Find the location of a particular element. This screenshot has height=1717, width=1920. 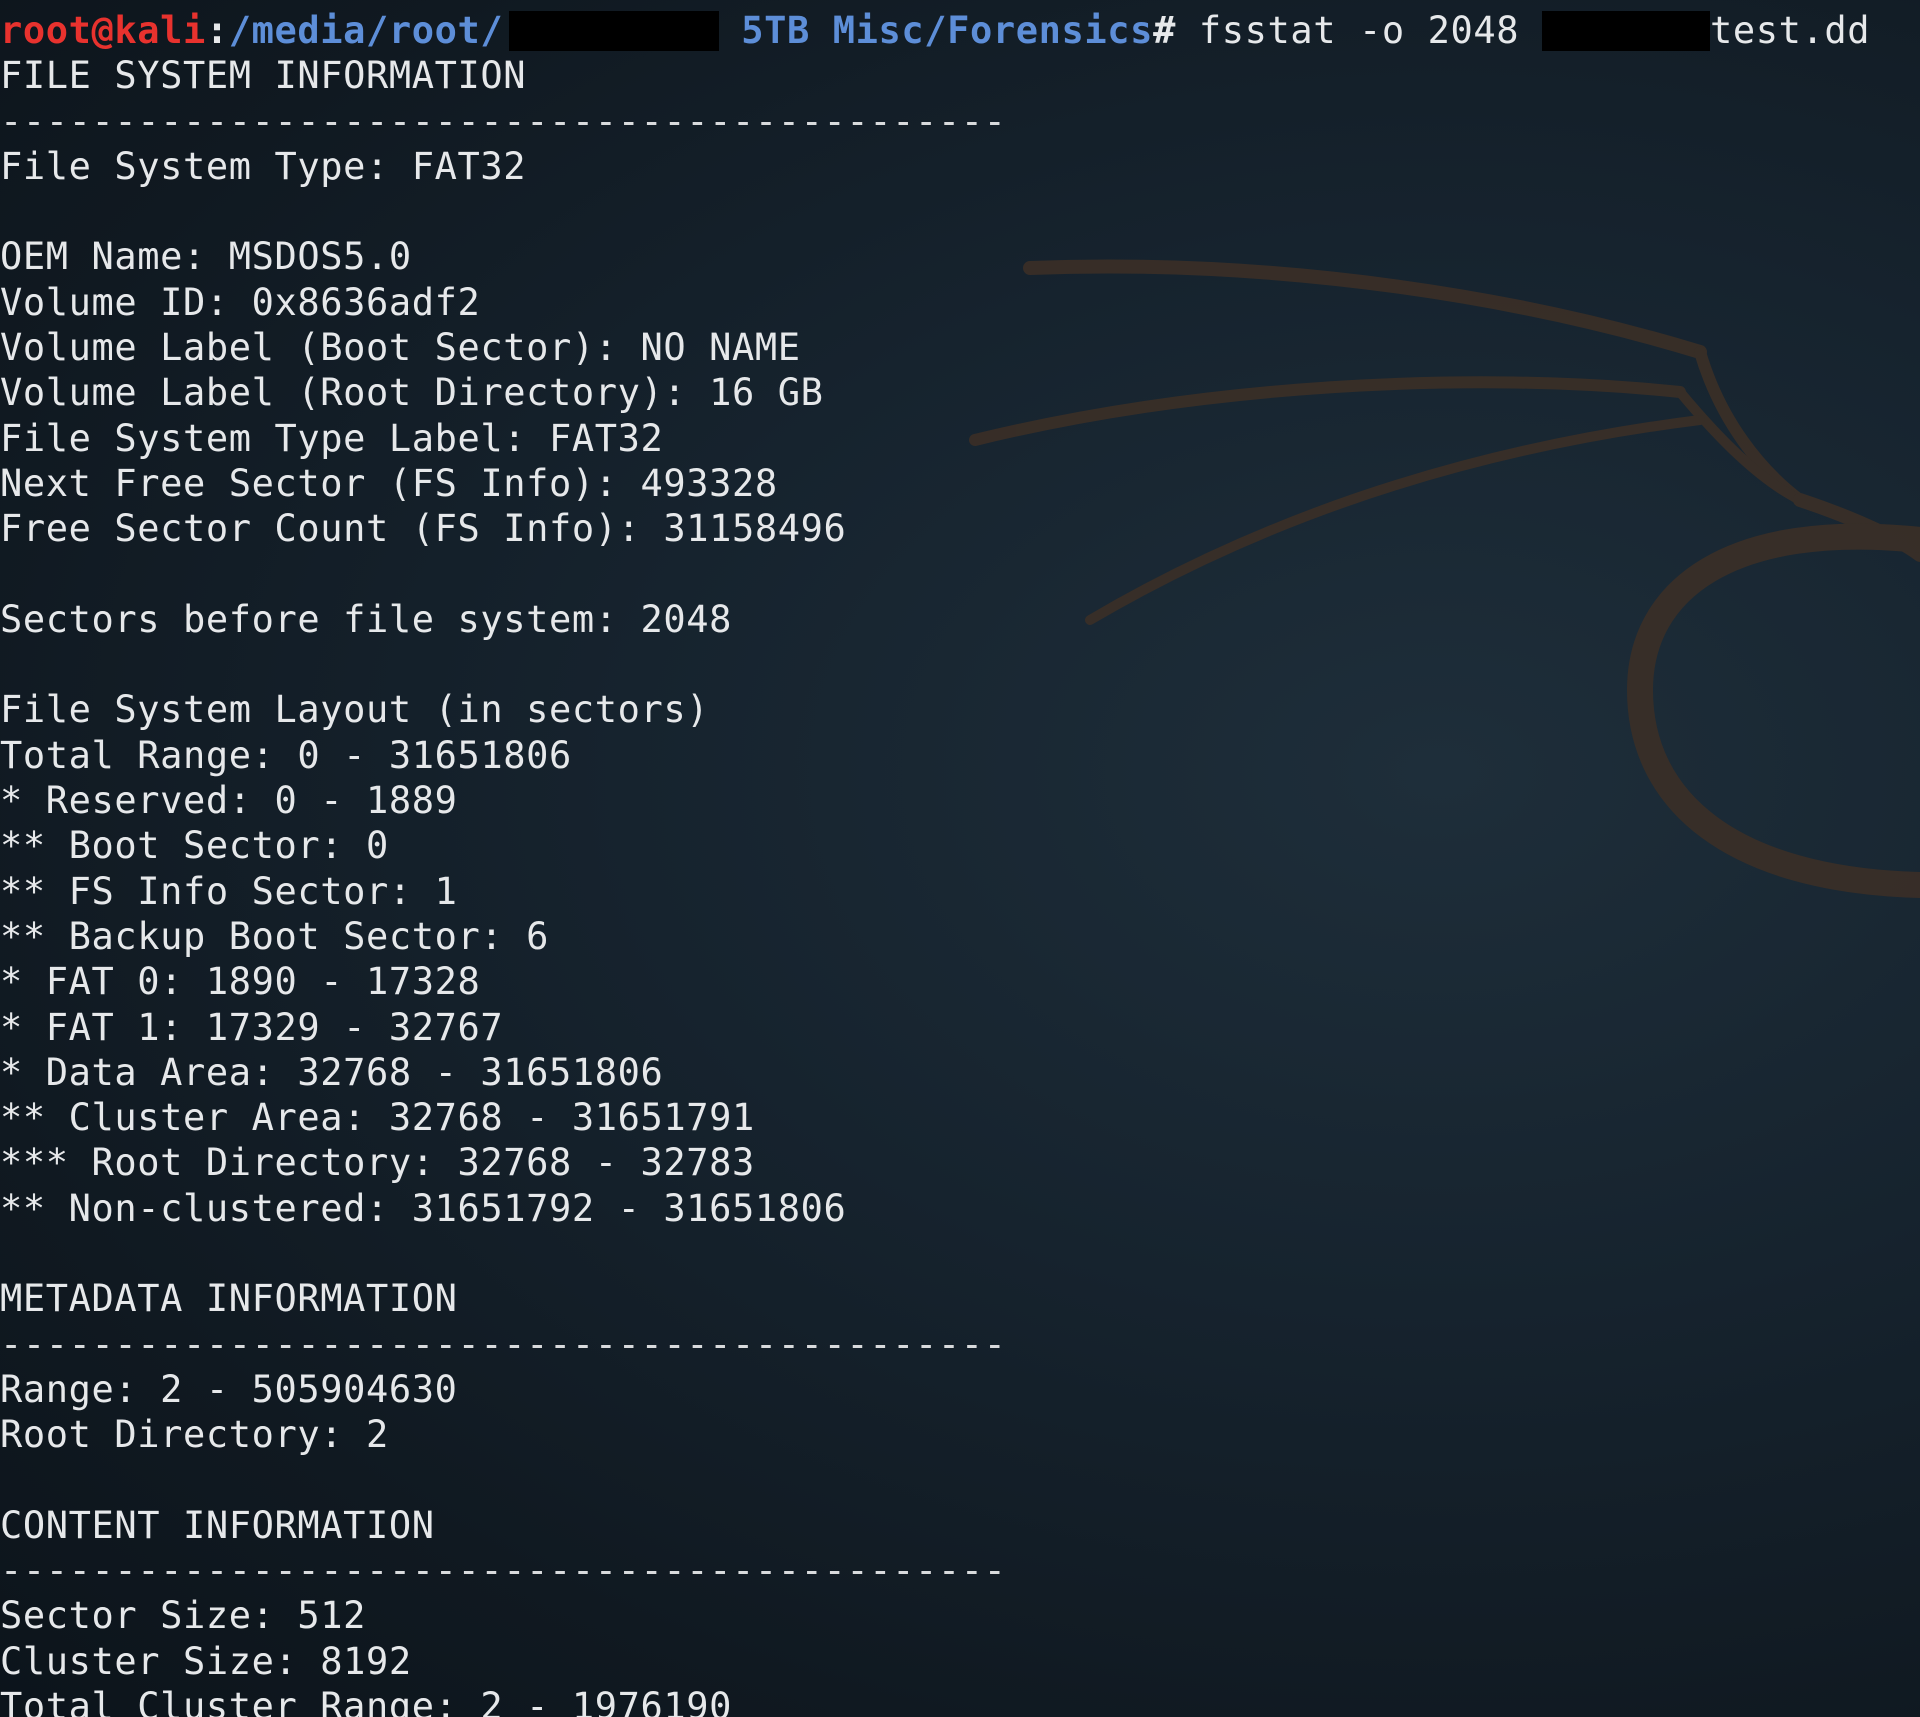

command-filename: test.dd is located at coordinates (1790, 30).